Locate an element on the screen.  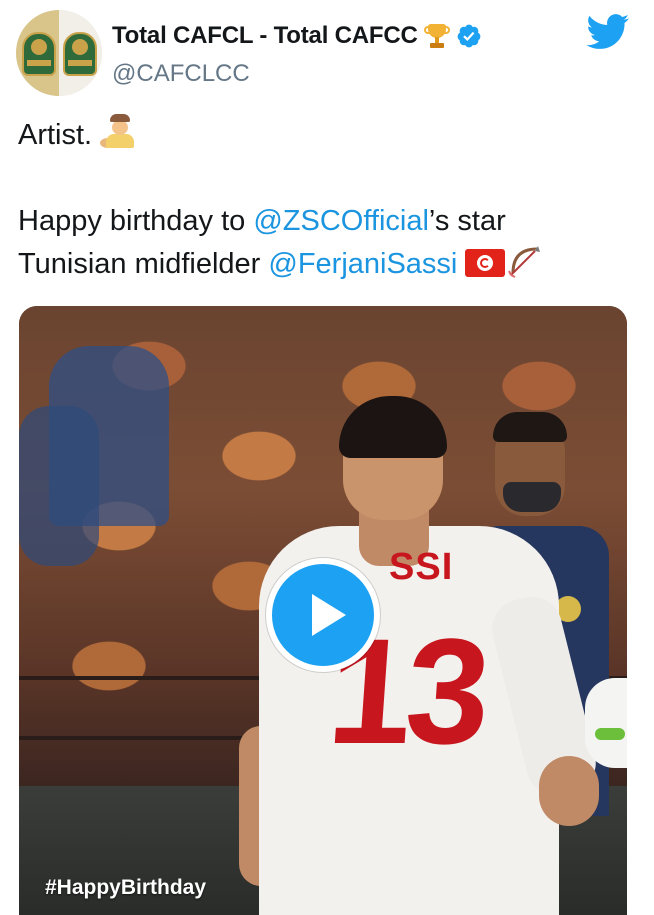
avatar is located at coordinates (59, 53).